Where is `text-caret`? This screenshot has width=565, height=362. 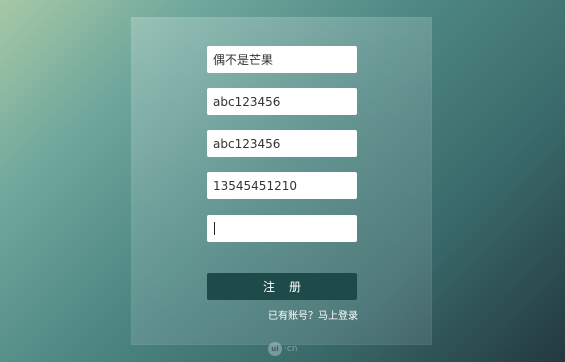
text-caret is located at coordinates (214, 228).